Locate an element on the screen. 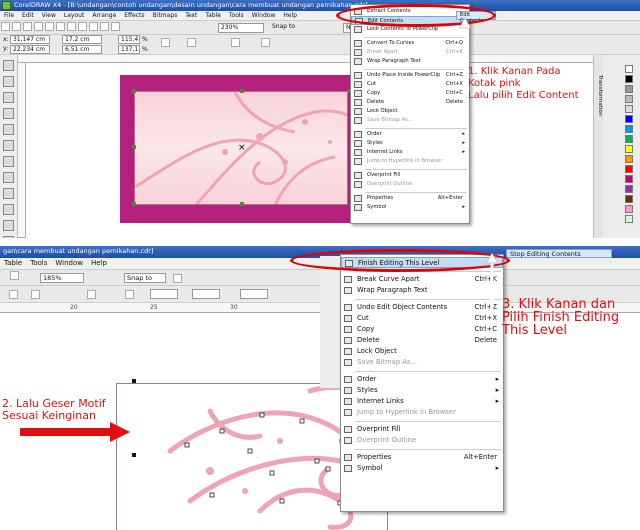 This screenshot has width=640, height=530. import-icon is located at coordinates (14, 275).